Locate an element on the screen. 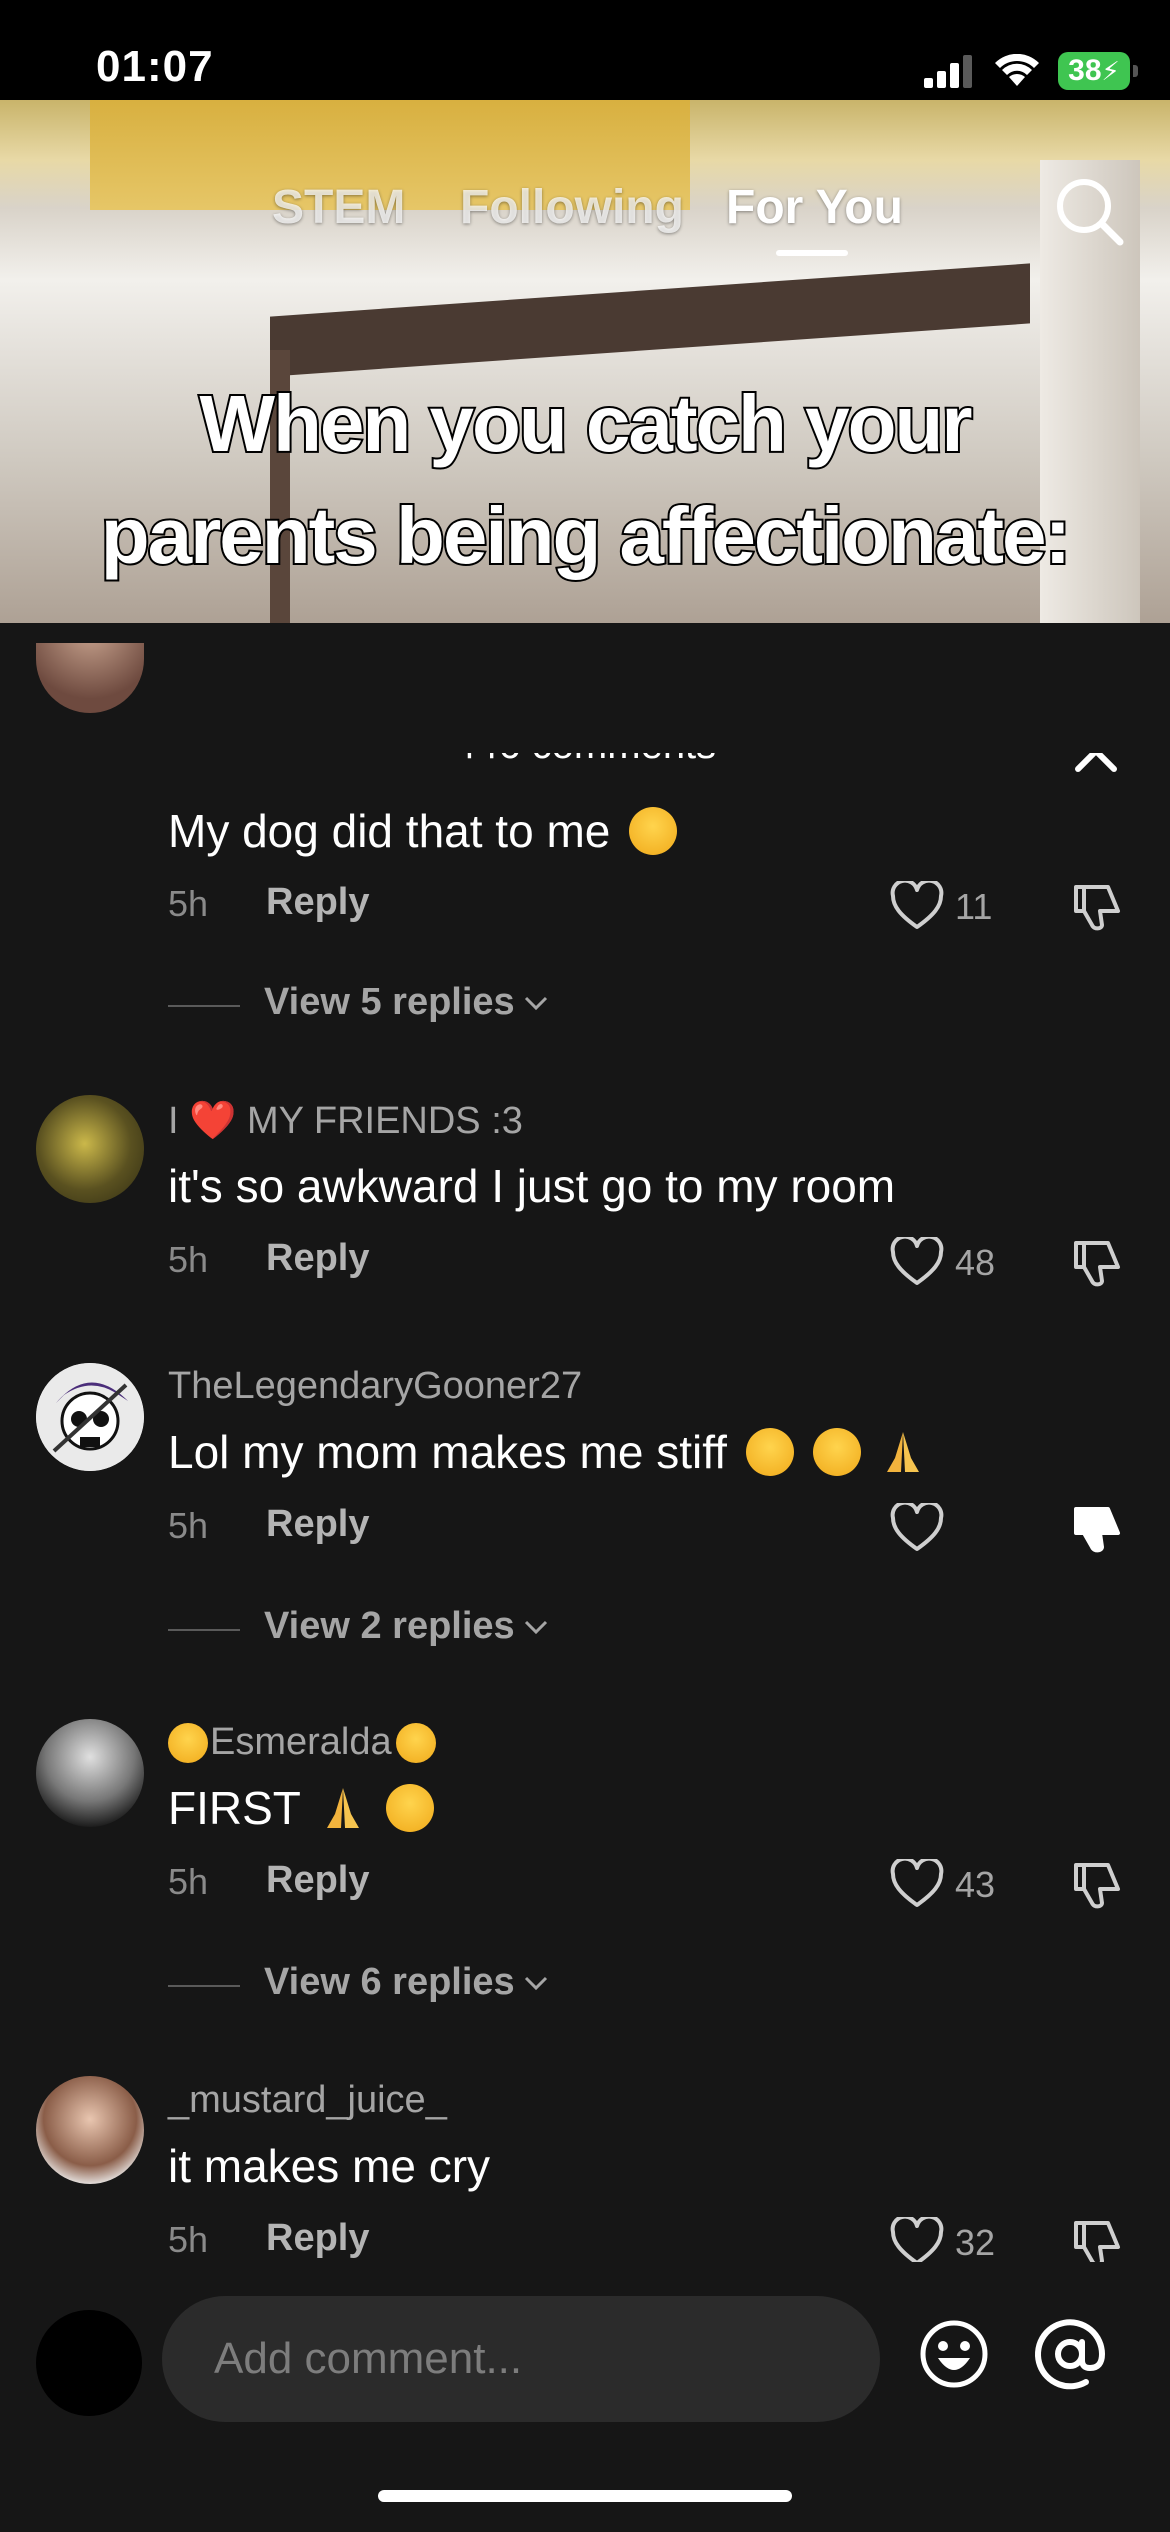  crying-face-emoji-icon is located at coordinates (409, 1808).